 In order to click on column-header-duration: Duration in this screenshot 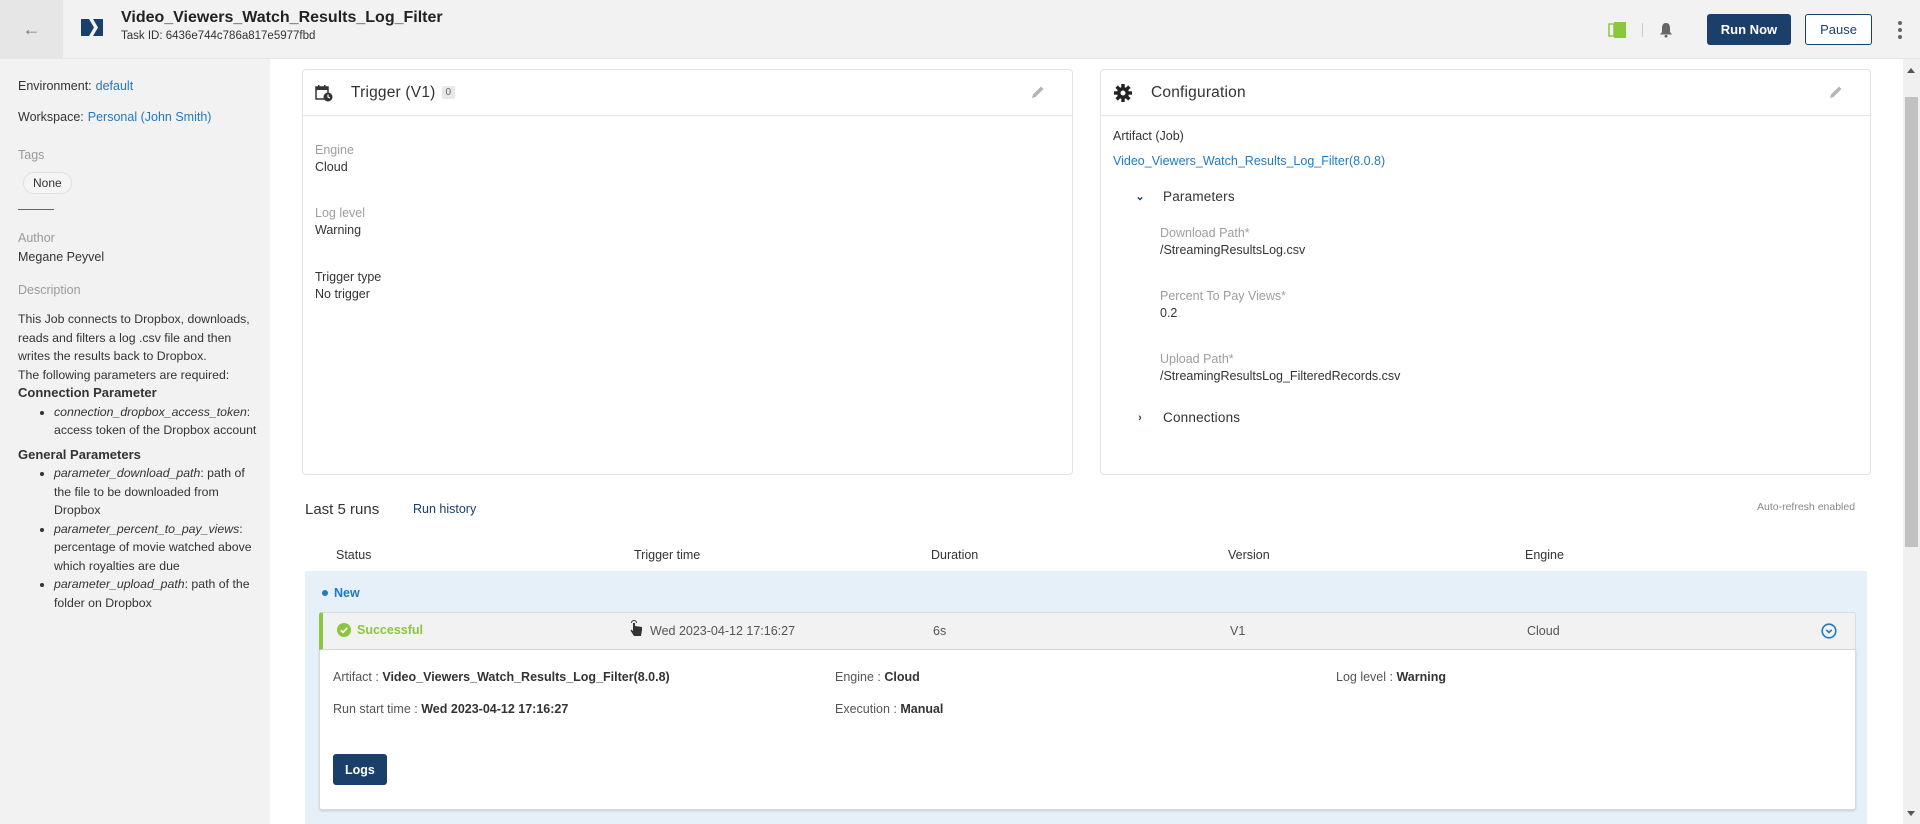, I will do `click(955, 555)`.